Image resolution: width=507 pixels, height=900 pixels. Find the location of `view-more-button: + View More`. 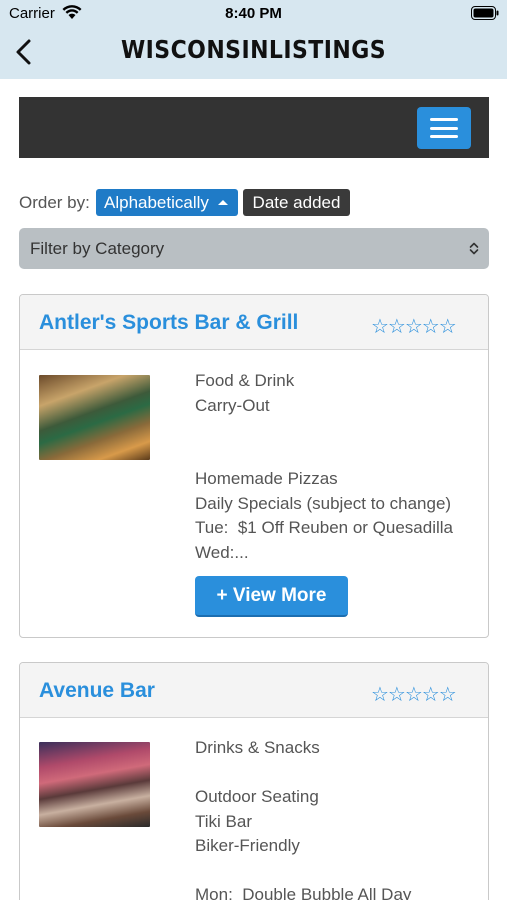

view-more-button: + View More is located at coordinates (271, 596).